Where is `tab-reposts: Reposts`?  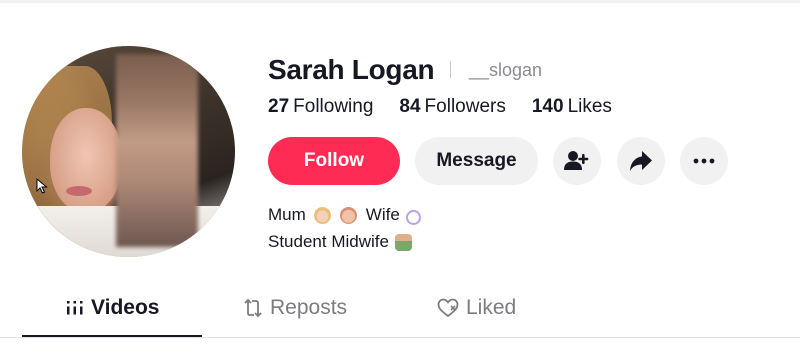
tab-reposts: Reposts is located at coordinates (295, 308).